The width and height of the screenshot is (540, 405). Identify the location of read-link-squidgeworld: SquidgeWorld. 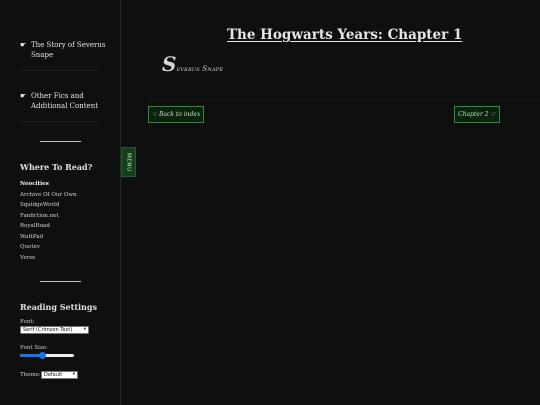
(48, 205).